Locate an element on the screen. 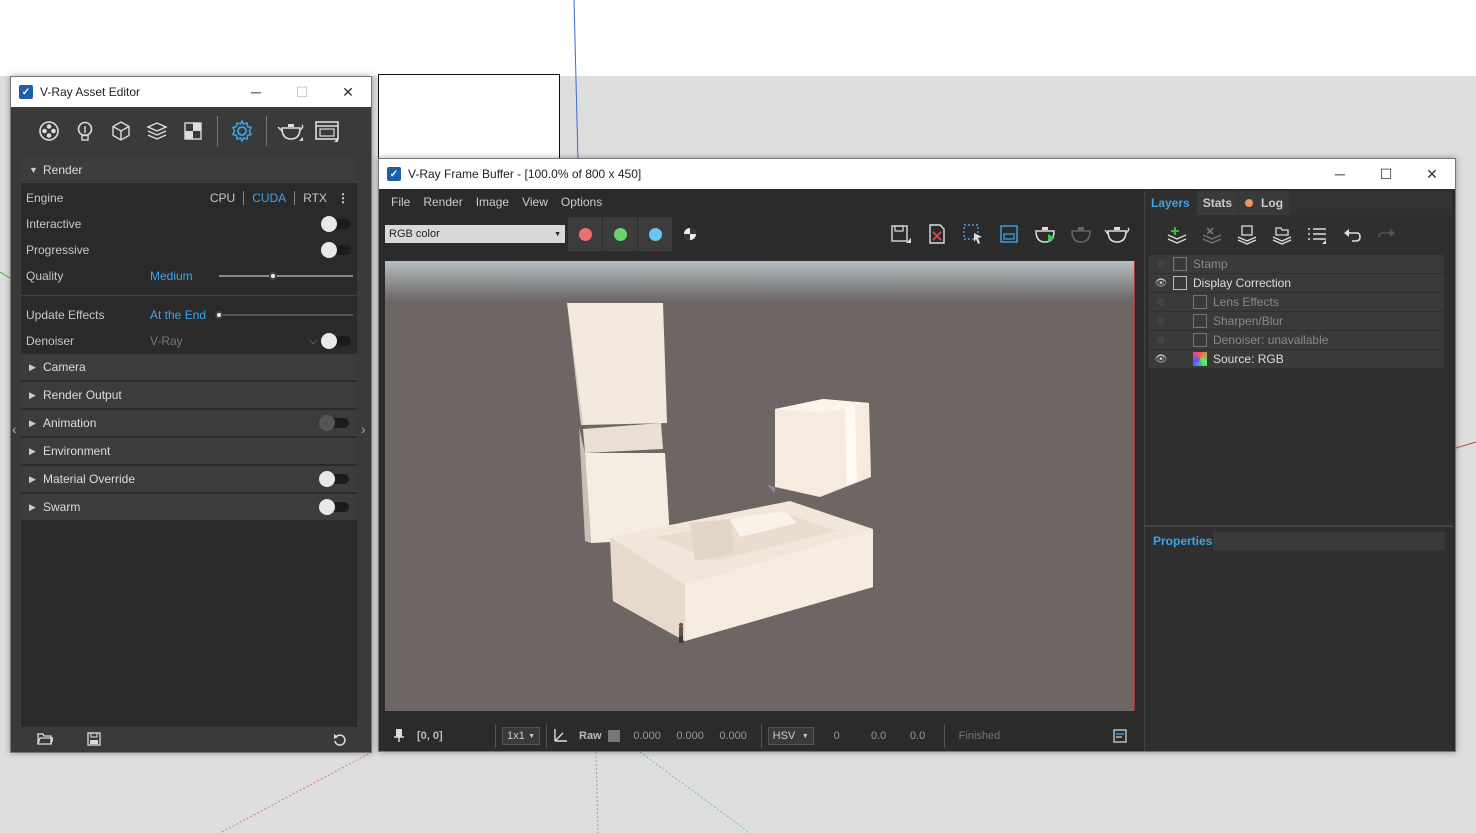  pin-icon is located at coordinates (400, 736).